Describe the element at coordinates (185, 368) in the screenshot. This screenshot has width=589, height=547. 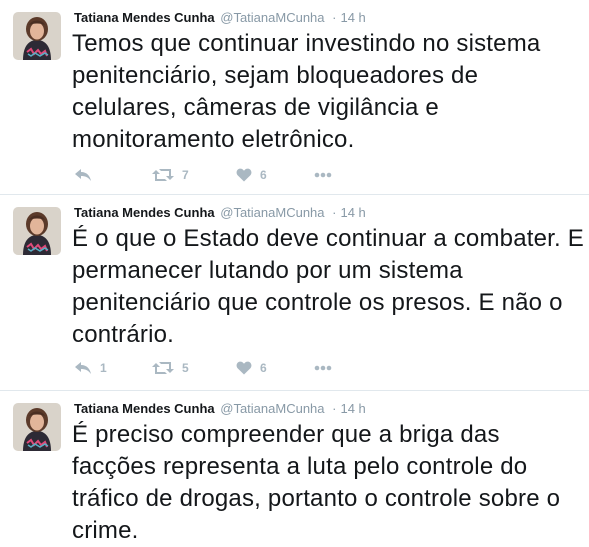
I see `retweet-count: 5` at that location.